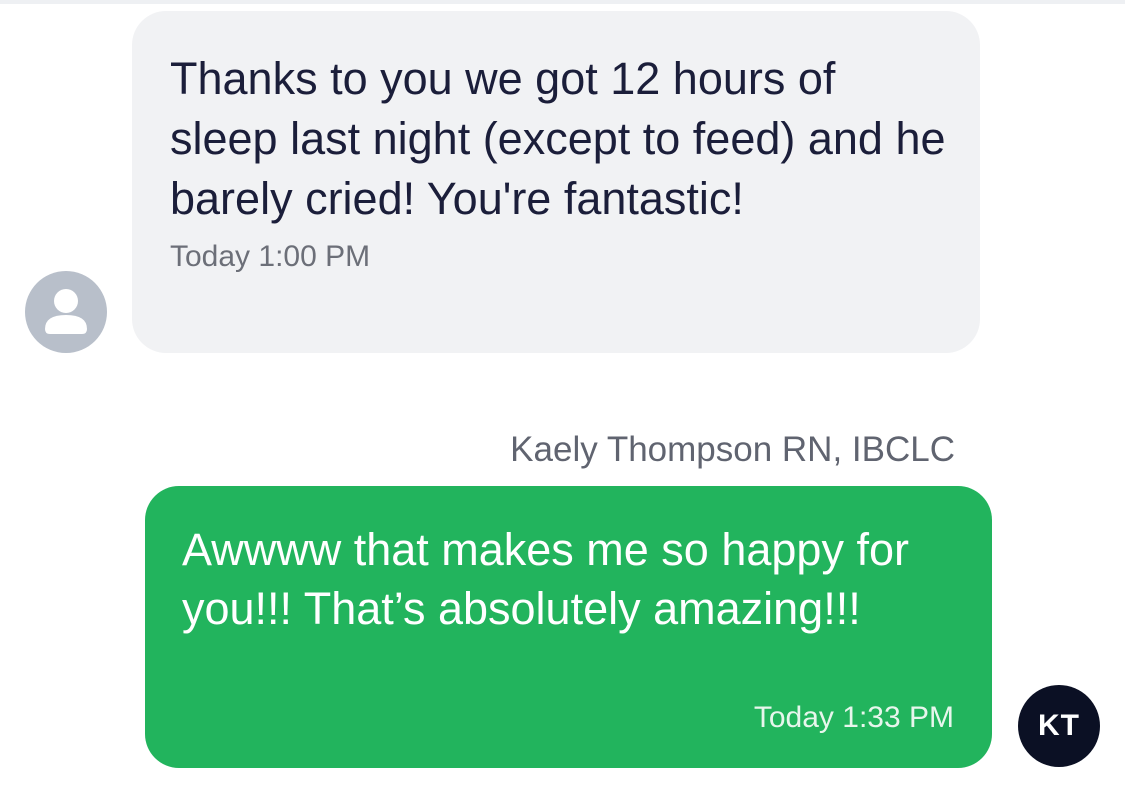 This screenshot has width=1125, height=798. Describe the element at coordinates (66, 312) in the screenshot. I see `person-icon` at that location.